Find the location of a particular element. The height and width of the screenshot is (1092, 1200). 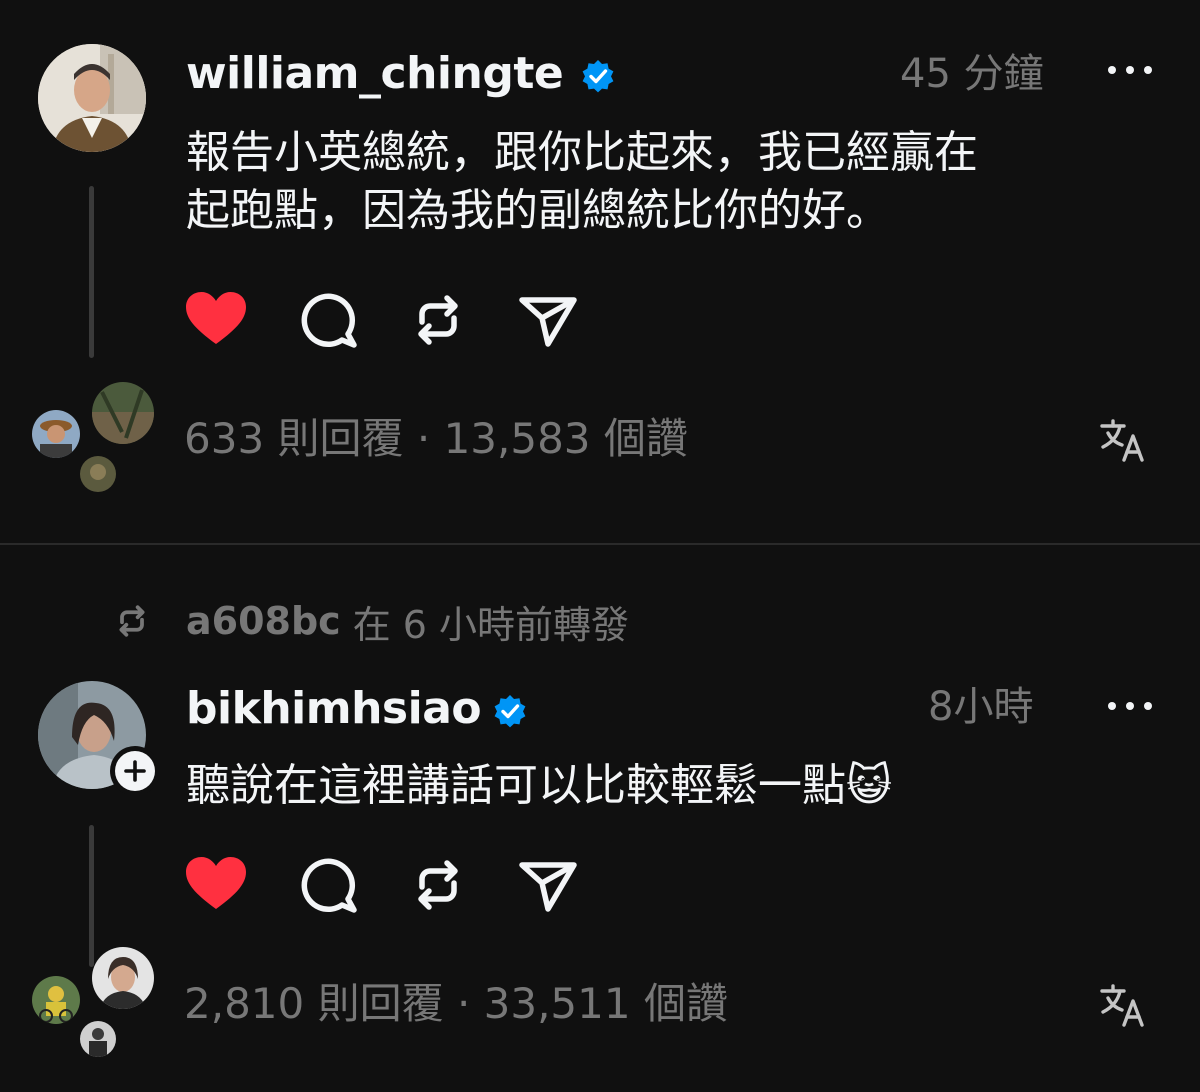

post-2-username: bikhimhsiao is located at coordinates (334, 709).